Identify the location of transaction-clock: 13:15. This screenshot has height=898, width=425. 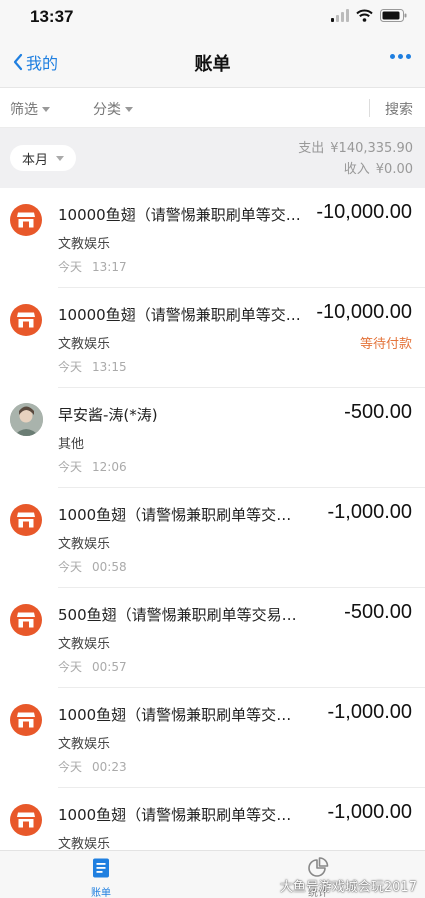
(109, 367).